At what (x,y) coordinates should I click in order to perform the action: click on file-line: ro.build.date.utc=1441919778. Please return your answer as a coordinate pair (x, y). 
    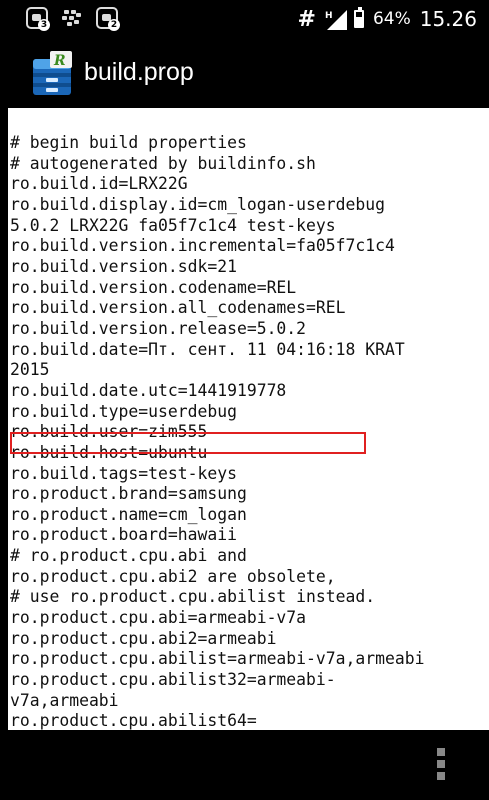
    Looking at the image, I should click on (148, 390).